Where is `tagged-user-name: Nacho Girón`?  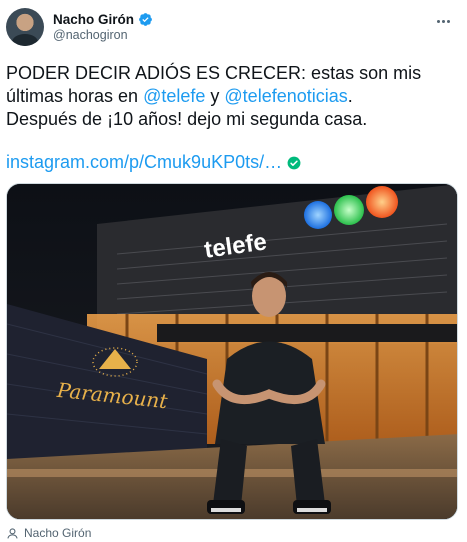
tagged-user-name: Nacho Girón is located at coordinates (57, 533).